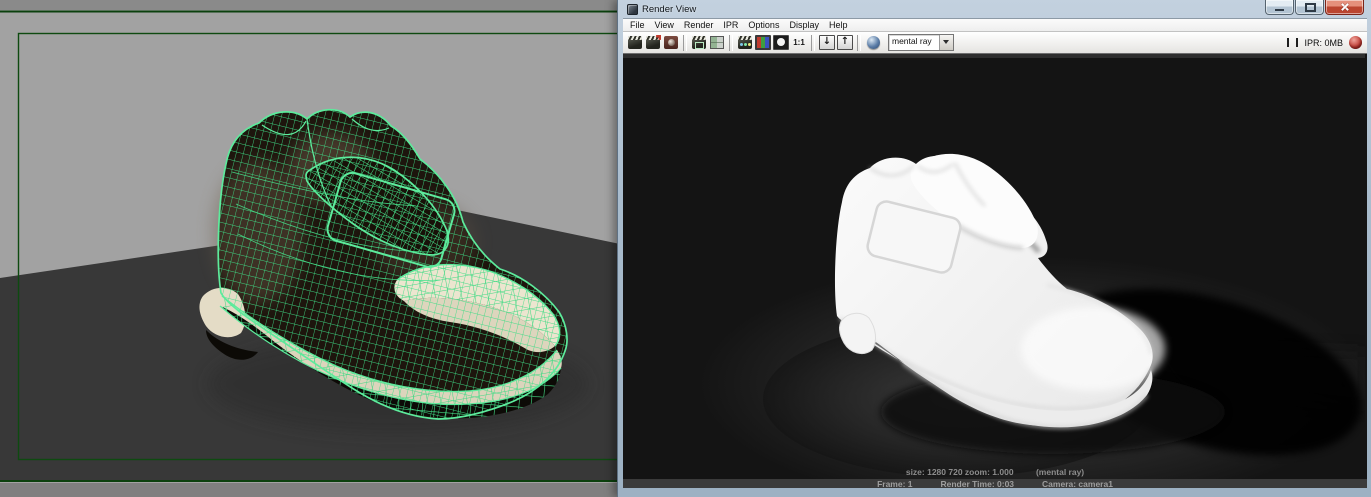 The width and height of the screenshot is (1371, 497). I want to click on menu-render: Render, so click(699, 25).